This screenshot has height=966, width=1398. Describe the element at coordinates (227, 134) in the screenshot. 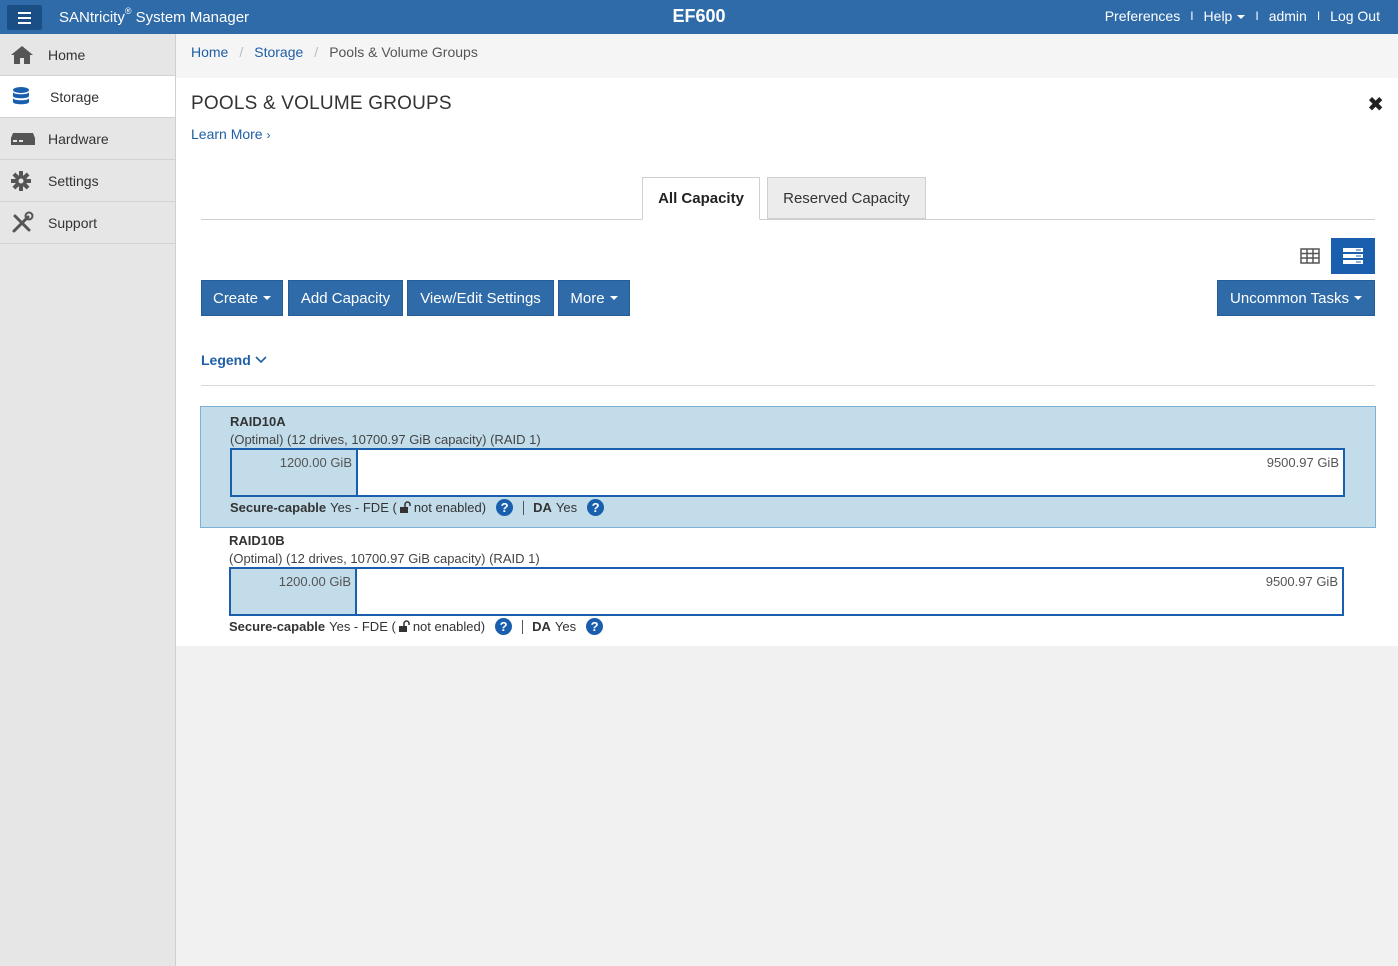

I see `learn-more-label: Learn More` at that location.